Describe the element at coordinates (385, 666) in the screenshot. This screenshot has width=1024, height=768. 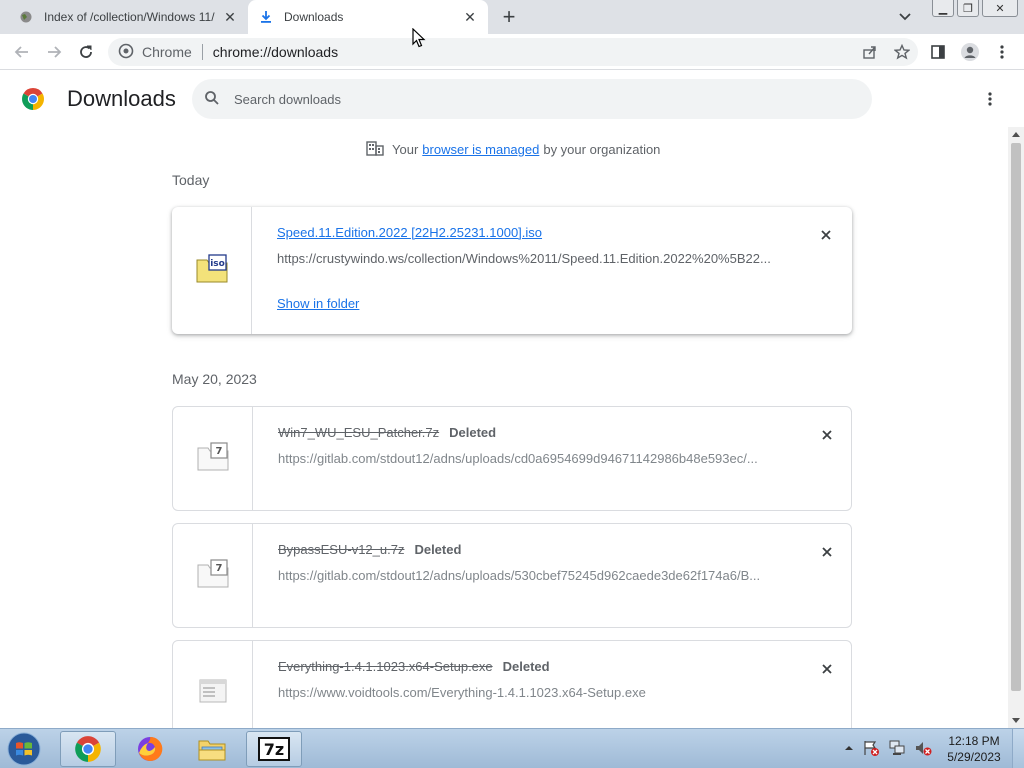
I see `filename-text: Everything-1.4.1.1023.x64-Setup.exe` at that location.